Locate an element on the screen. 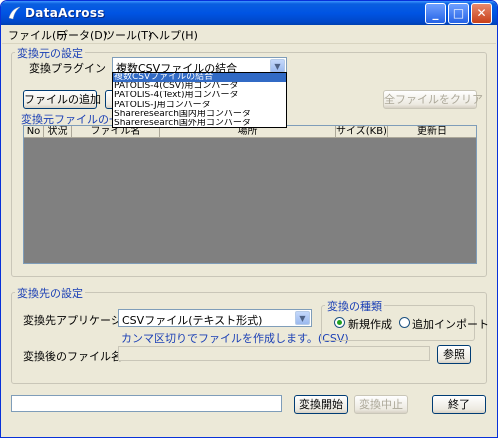 This screenshot has height=438, width=498. plugin-option: Shareresearch国内用コンバータ is located at coordinates (199, 114).